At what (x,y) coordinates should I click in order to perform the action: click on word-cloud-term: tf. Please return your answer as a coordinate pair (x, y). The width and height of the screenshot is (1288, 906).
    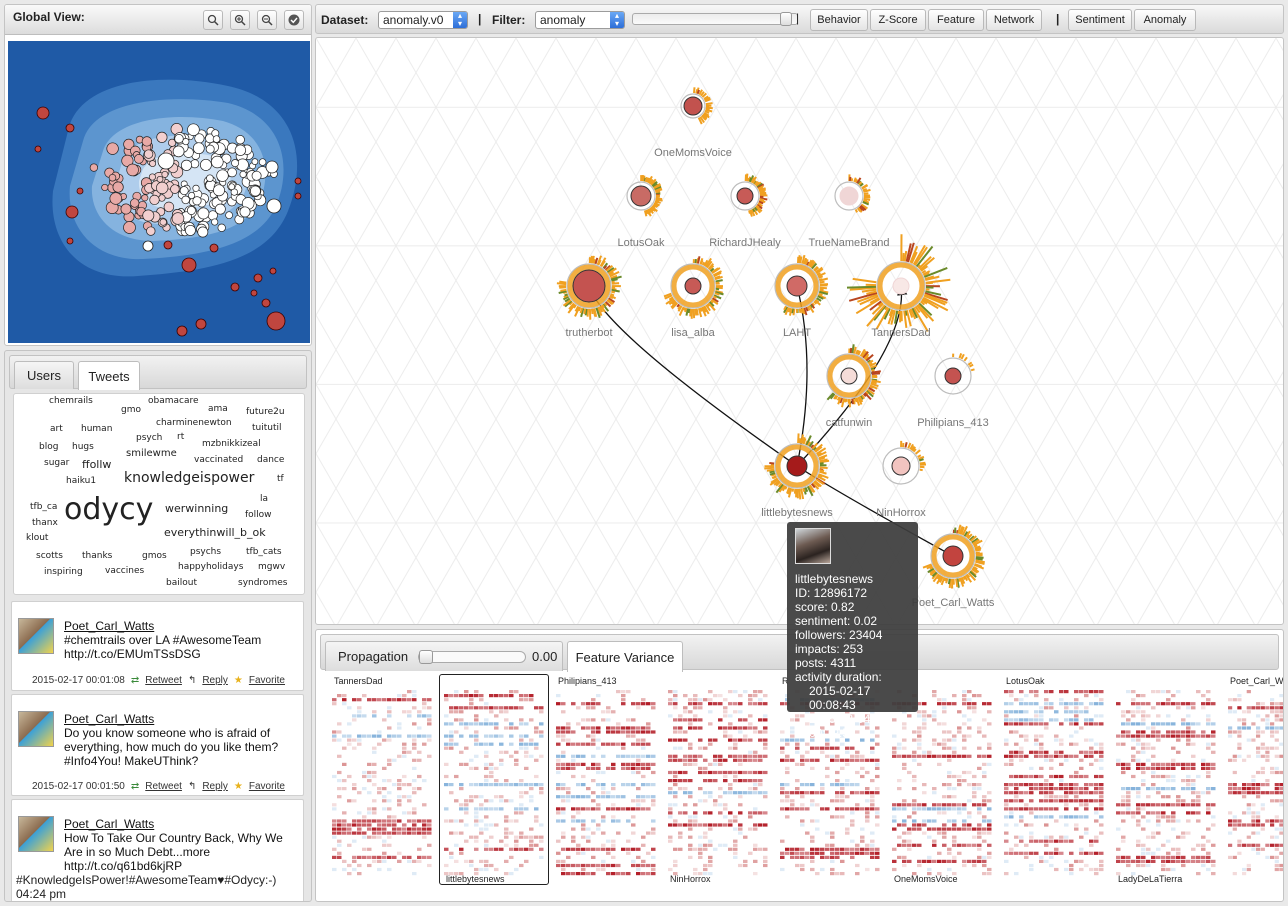
    Looking at the image, I should click on (280, 479).